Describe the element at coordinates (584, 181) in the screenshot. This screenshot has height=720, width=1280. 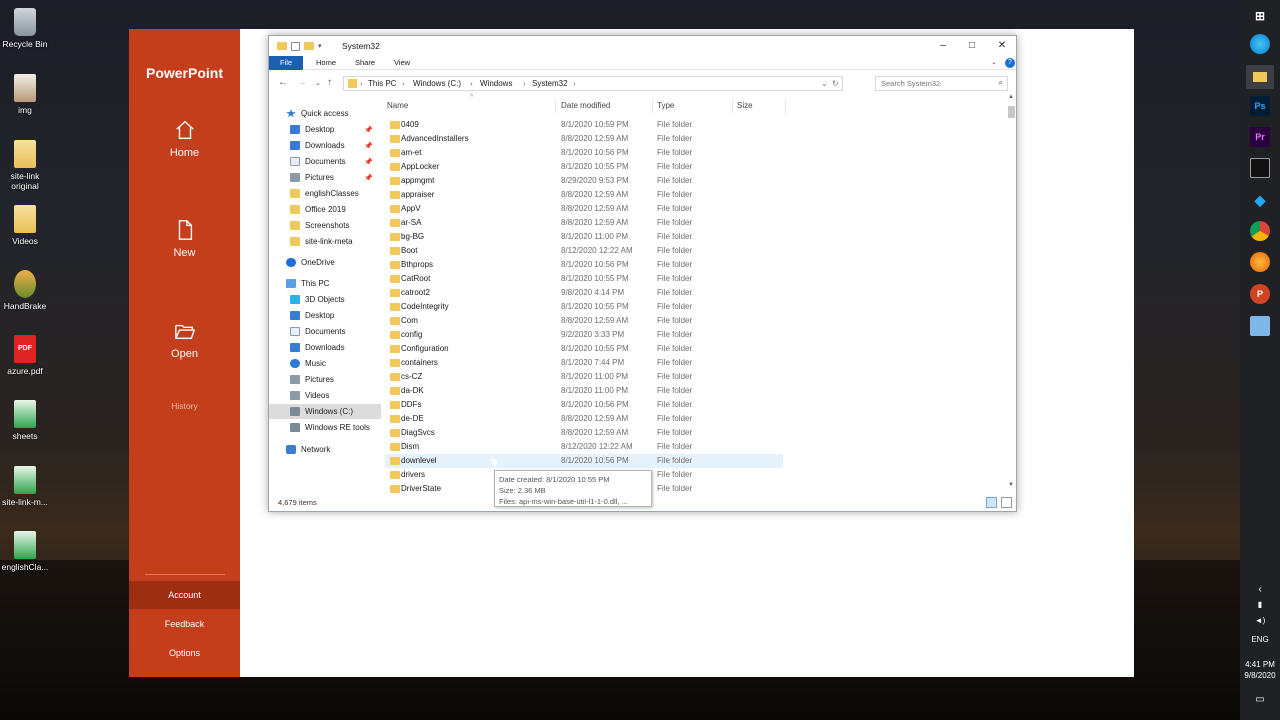
I see `file-row: appmgmt 8/29/2020 9:53 PM File folder` at that location.